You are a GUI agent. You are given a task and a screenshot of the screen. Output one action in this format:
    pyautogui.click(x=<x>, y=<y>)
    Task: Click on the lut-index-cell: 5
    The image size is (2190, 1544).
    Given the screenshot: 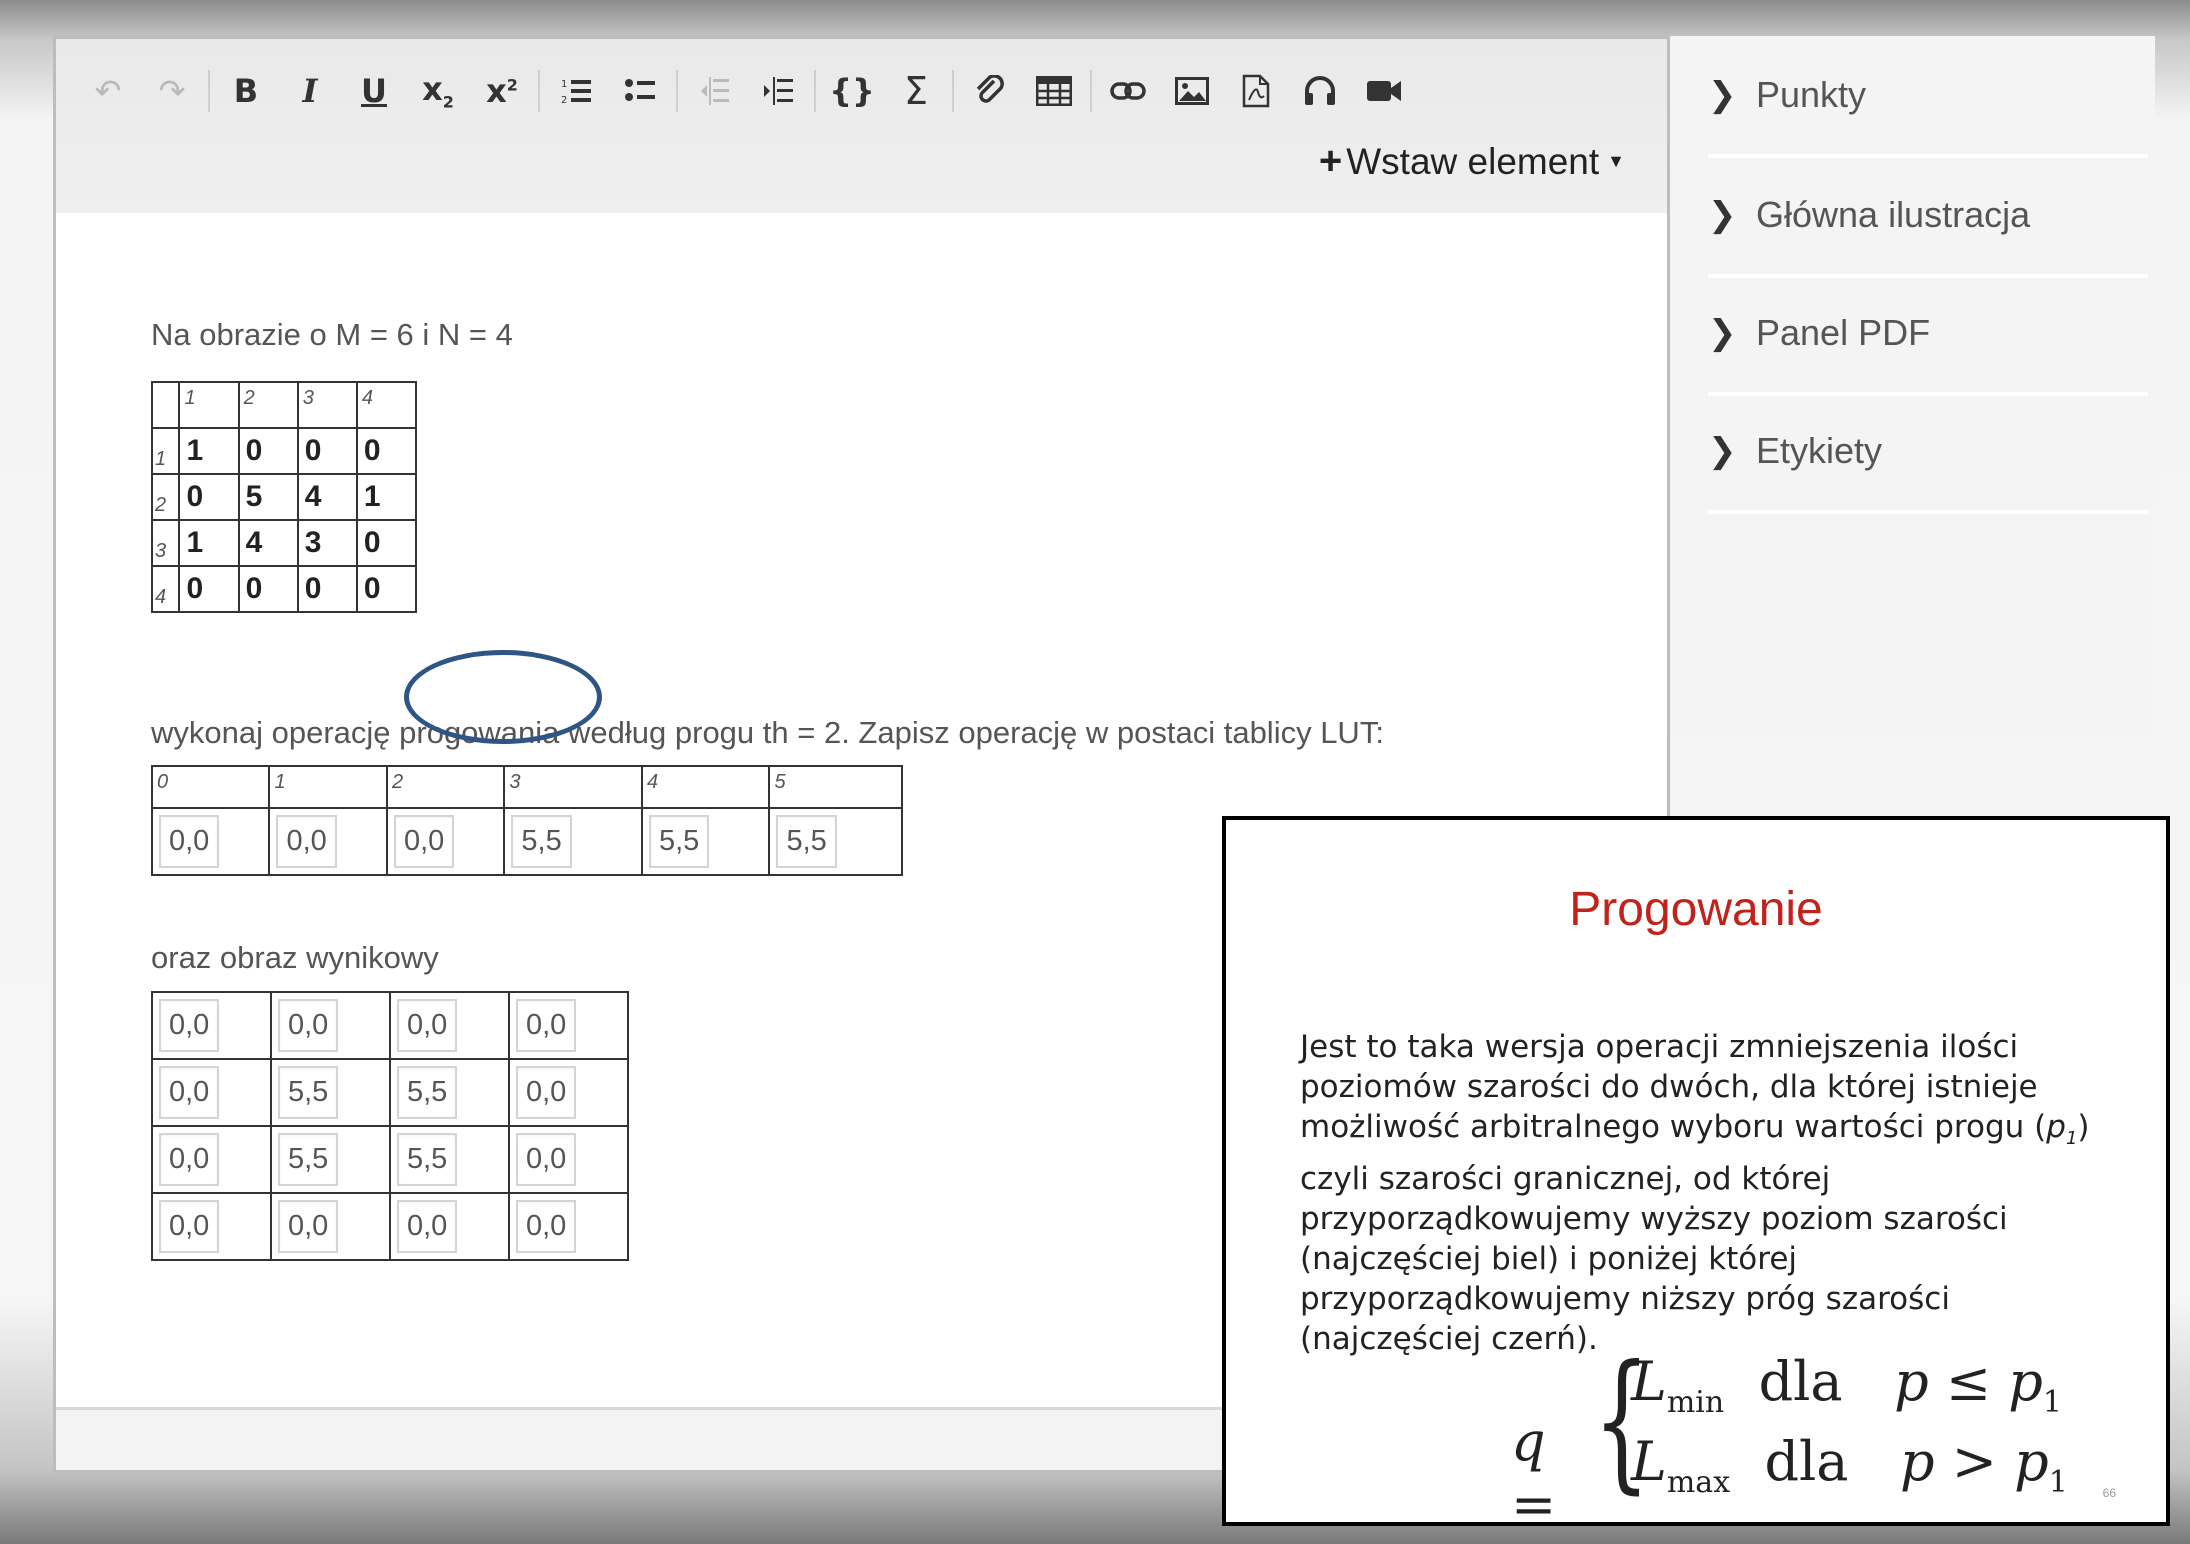 What is the action you would take?
    pyautogui.click(x=835, y=787)
    